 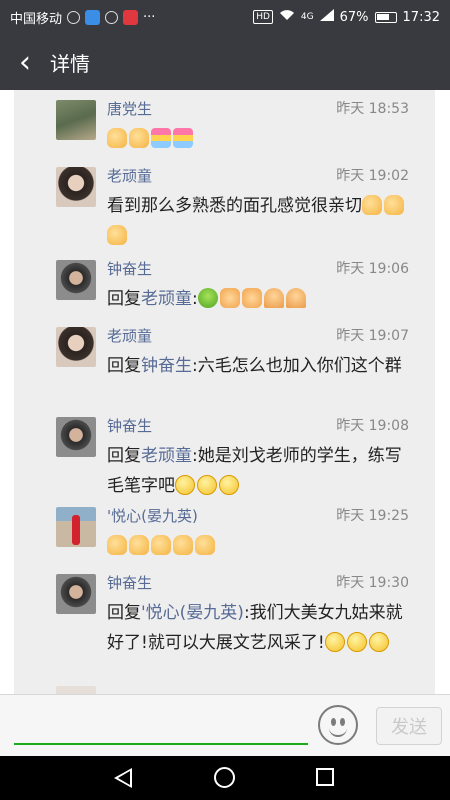 What do you see at coordinates (263, 17) in the screenshot?
I see `hd-badge: HD` at bounding box center [263, 17].